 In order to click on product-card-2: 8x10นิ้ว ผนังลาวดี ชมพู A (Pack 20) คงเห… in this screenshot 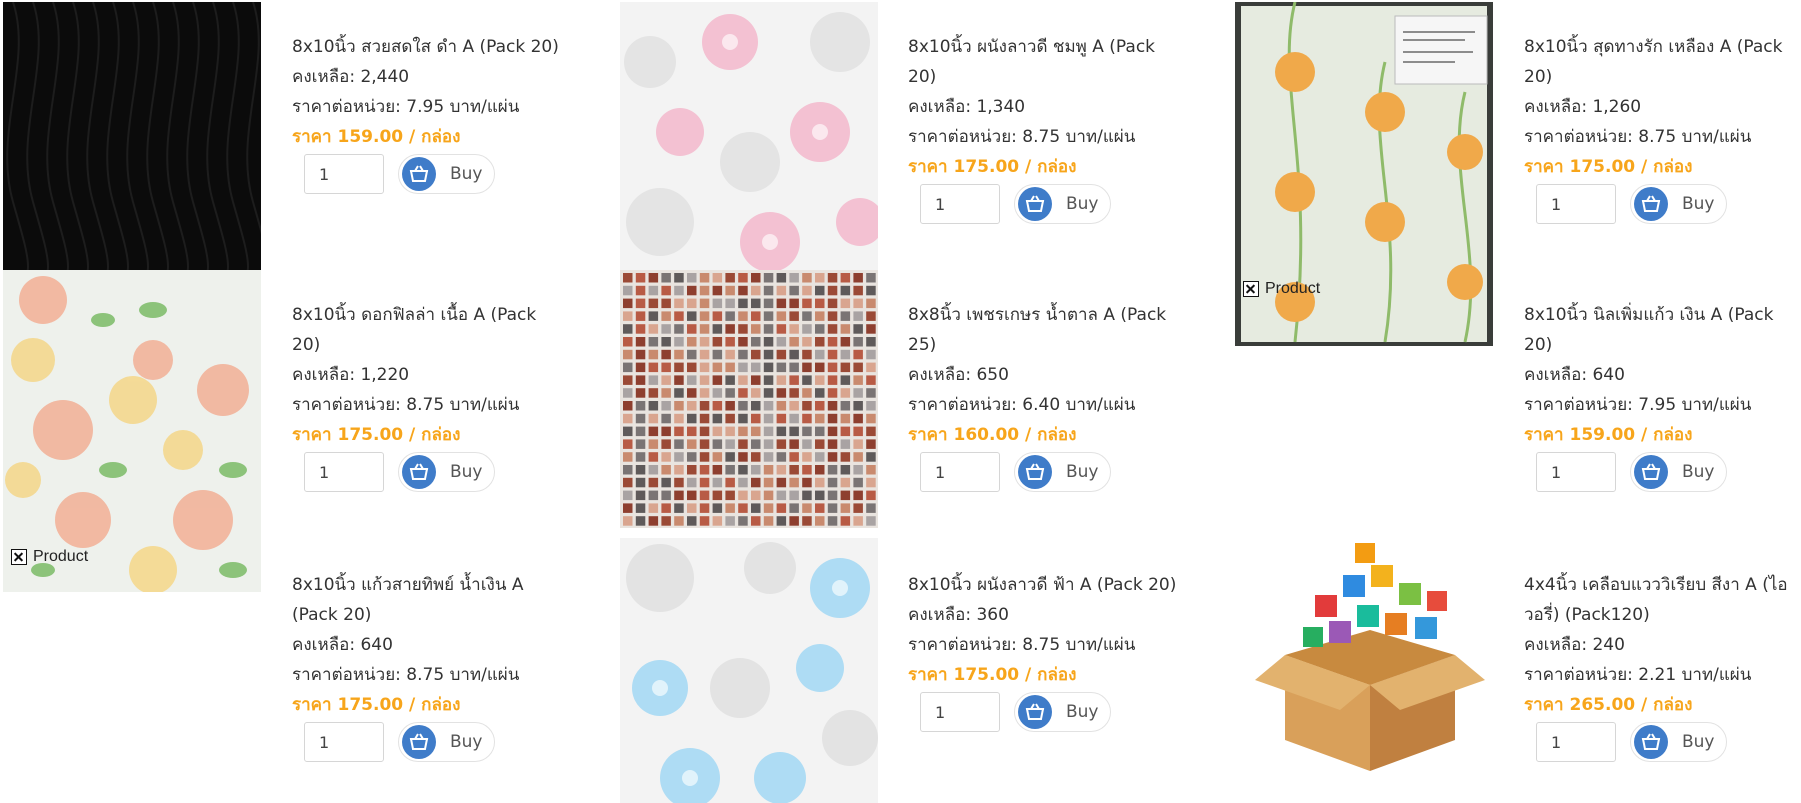, I will do `click(1043, 130)`.